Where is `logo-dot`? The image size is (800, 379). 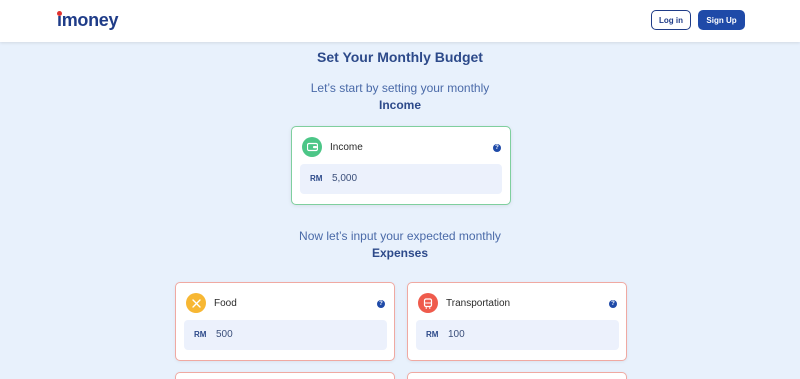 logo-dot is located at coordinates (59, 13).